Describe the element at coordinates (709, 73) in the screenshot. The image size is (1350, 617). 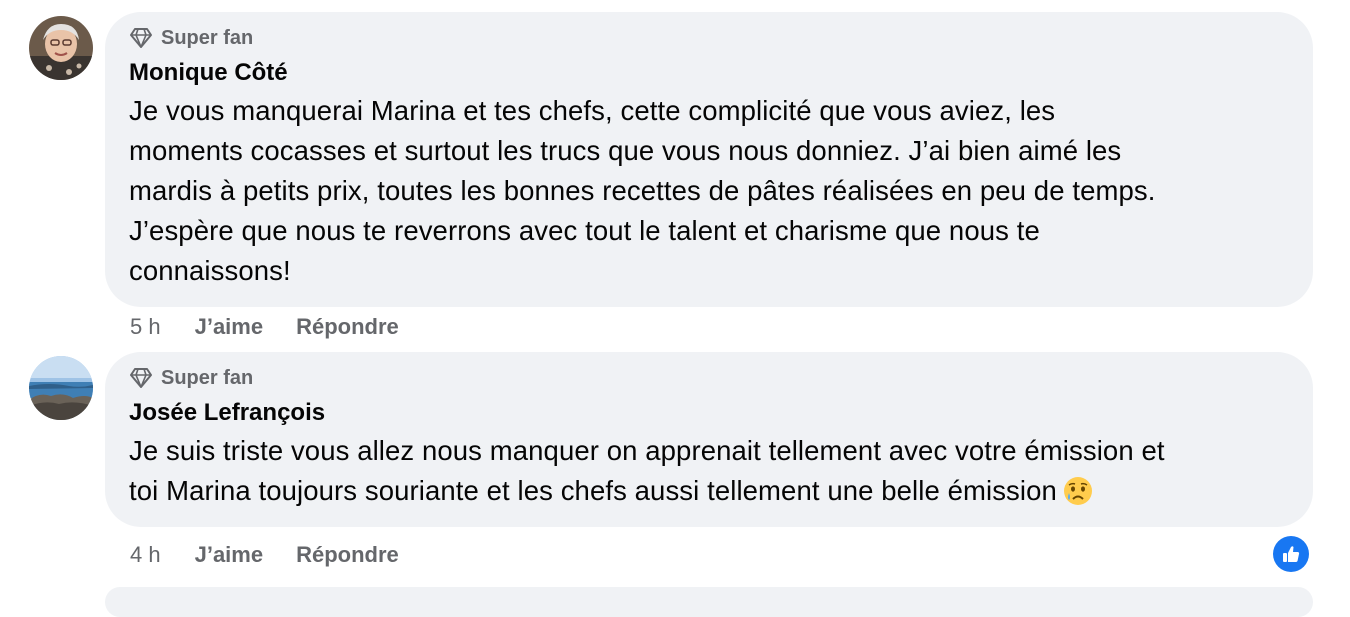
I see `author-name: Monique Côté` at that location.